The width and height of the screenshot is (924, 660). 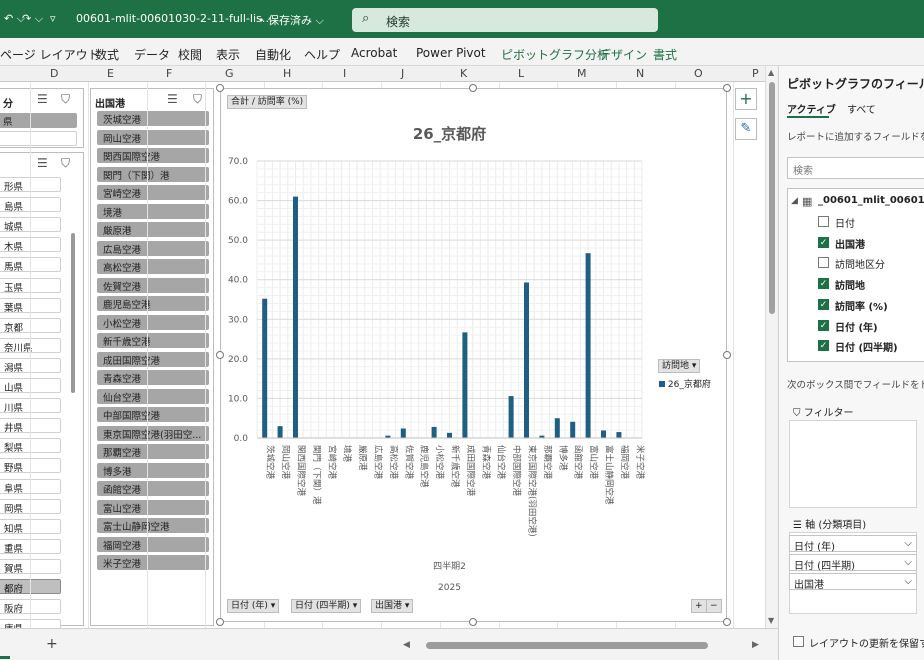 I want to click on slicer-item: 那覇空港, so click(x=153, y=451).